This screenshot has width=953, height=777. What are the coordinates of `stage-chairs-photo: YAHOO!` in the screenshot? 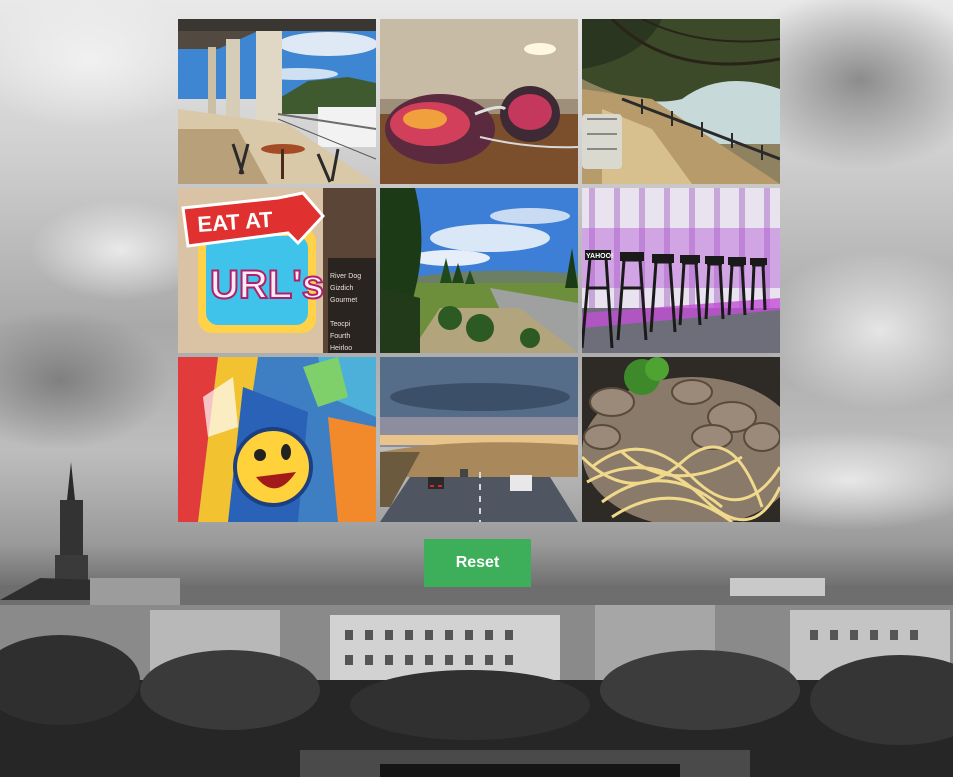 It's located at (681, 270).